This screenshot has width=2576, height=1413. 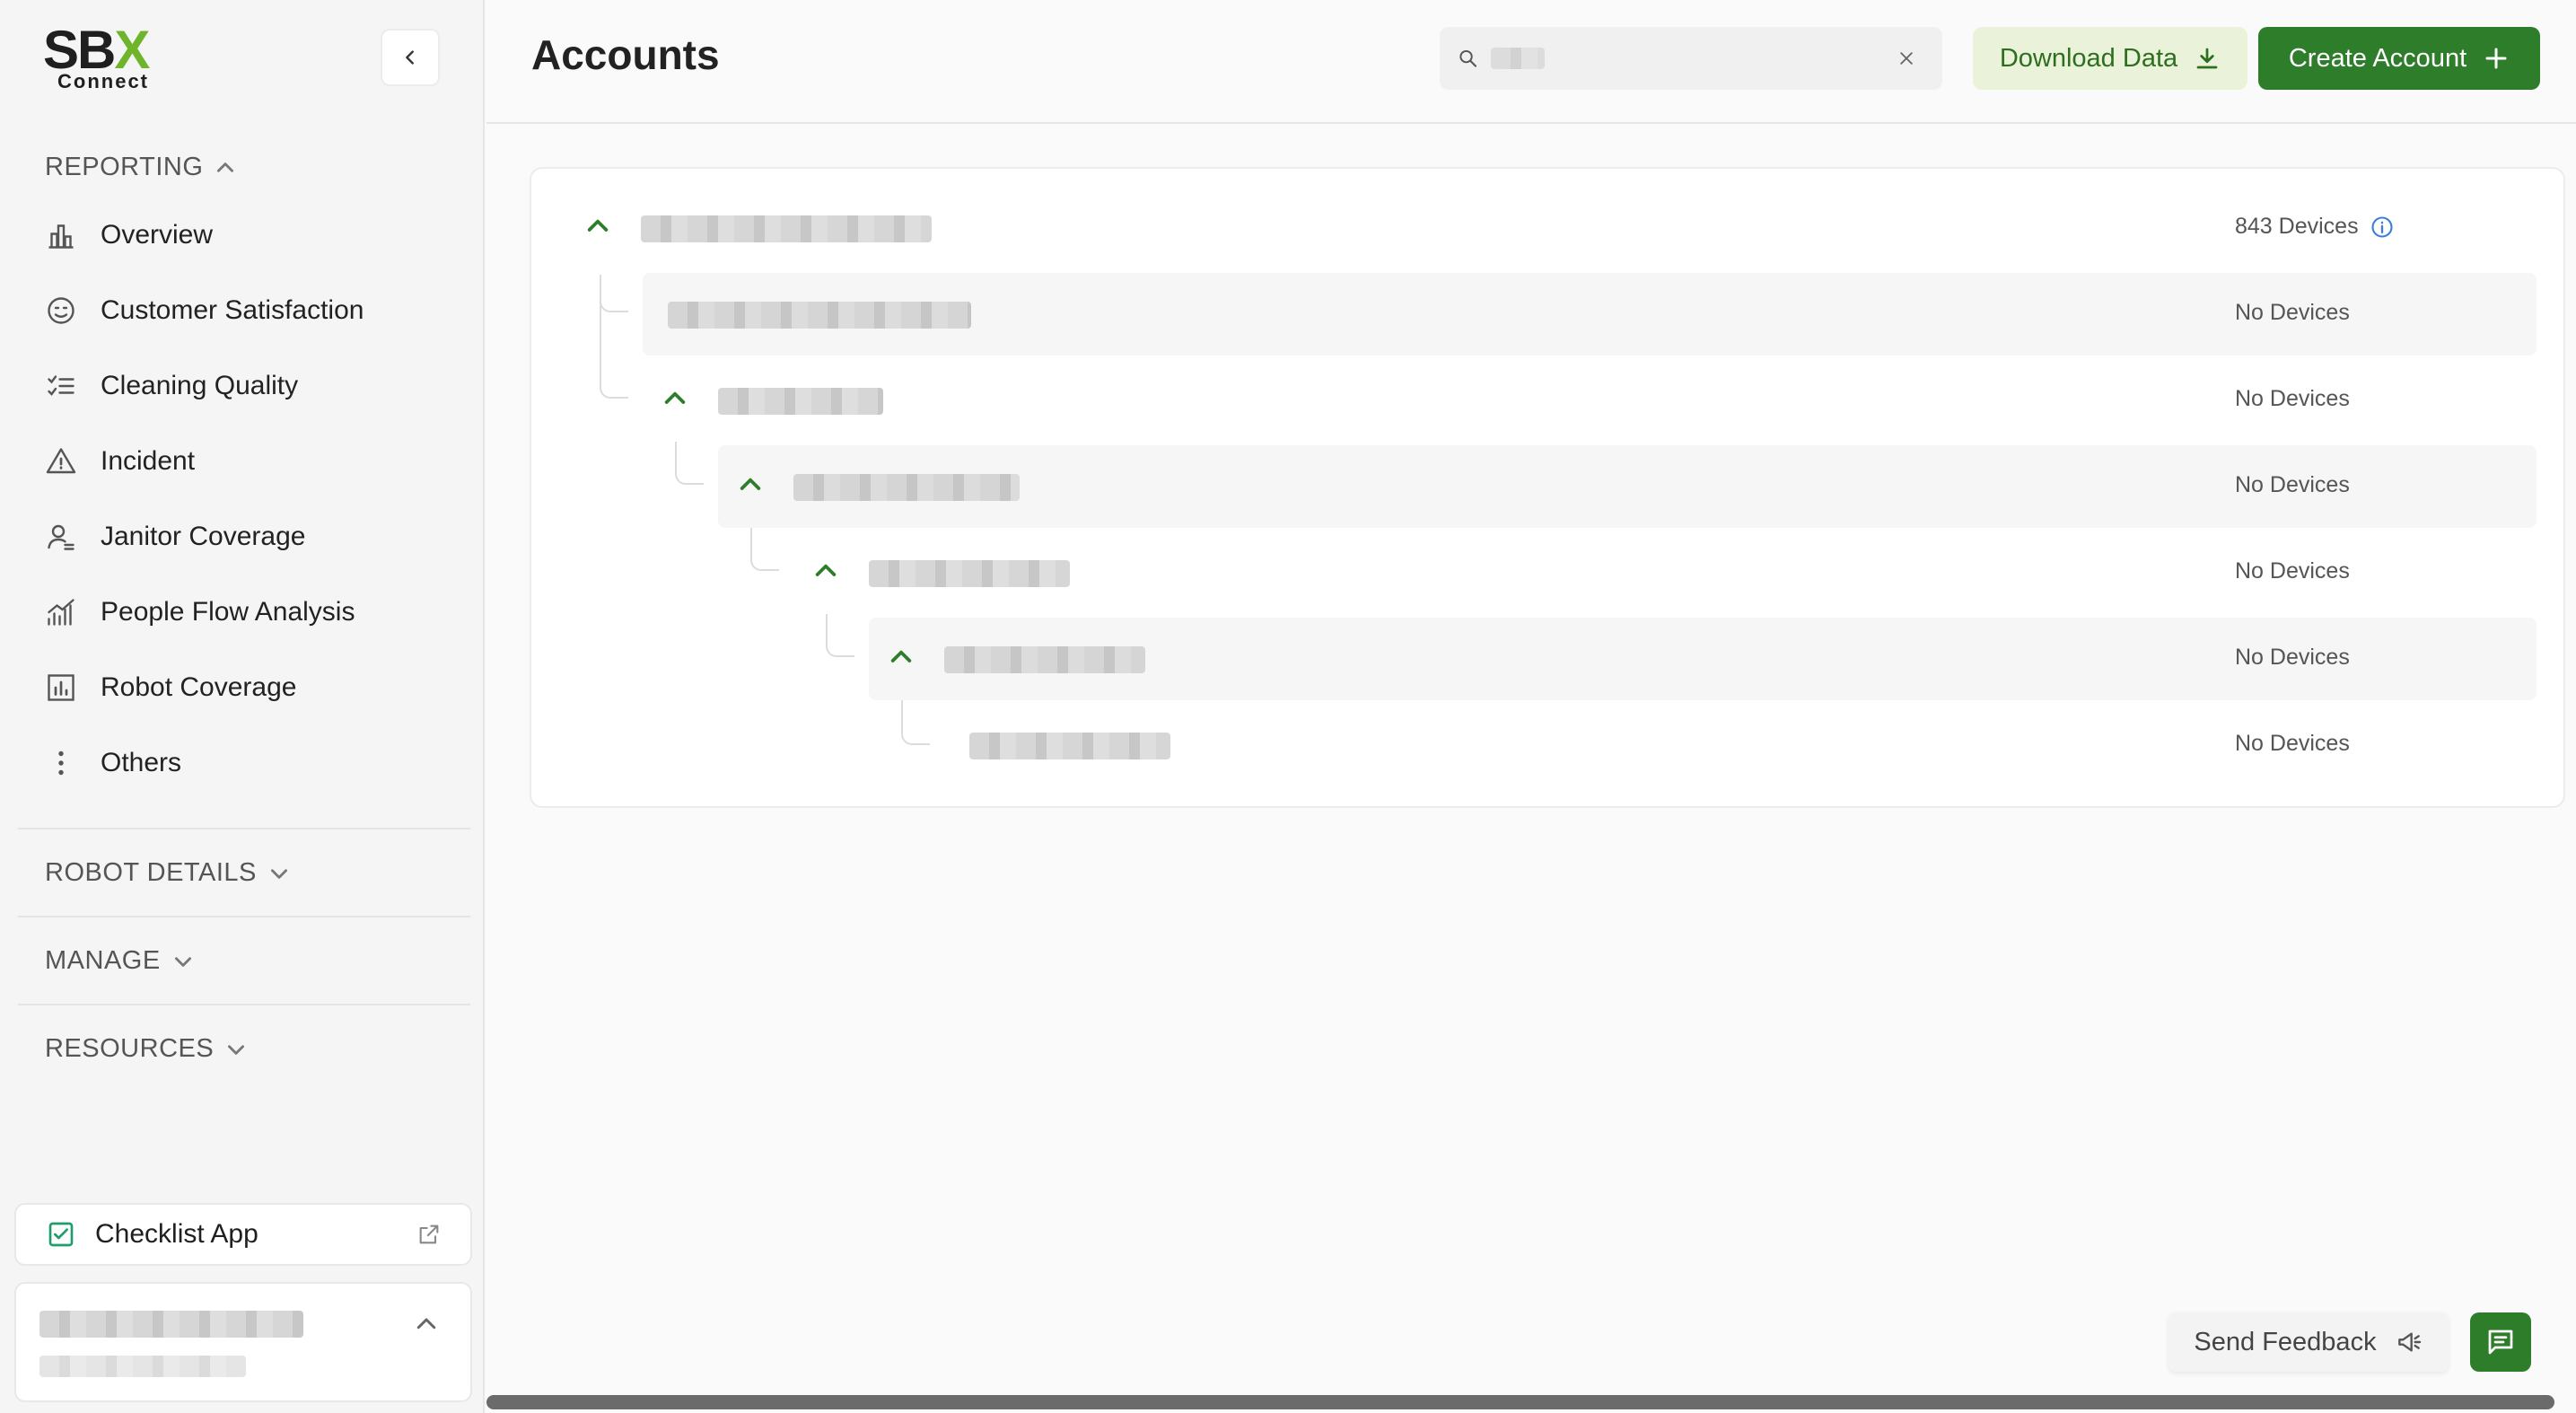 I want to click on sidebar-item-people-flow-analysis: People Flow Analysis, so click(x=243, y=612).